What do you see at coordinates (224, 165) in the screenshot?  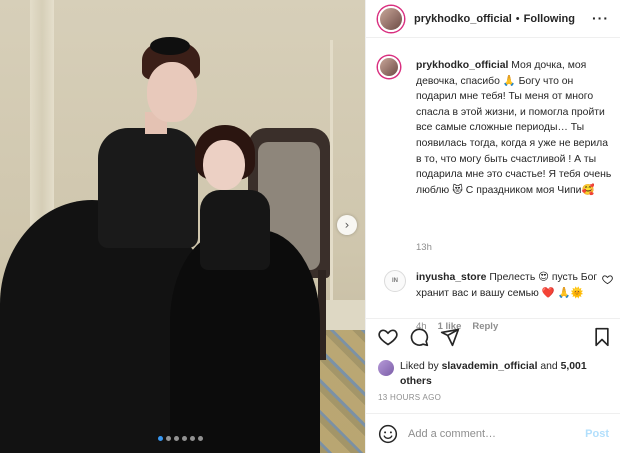 I see `photo-girl-face` at bounding box center [224, 165].